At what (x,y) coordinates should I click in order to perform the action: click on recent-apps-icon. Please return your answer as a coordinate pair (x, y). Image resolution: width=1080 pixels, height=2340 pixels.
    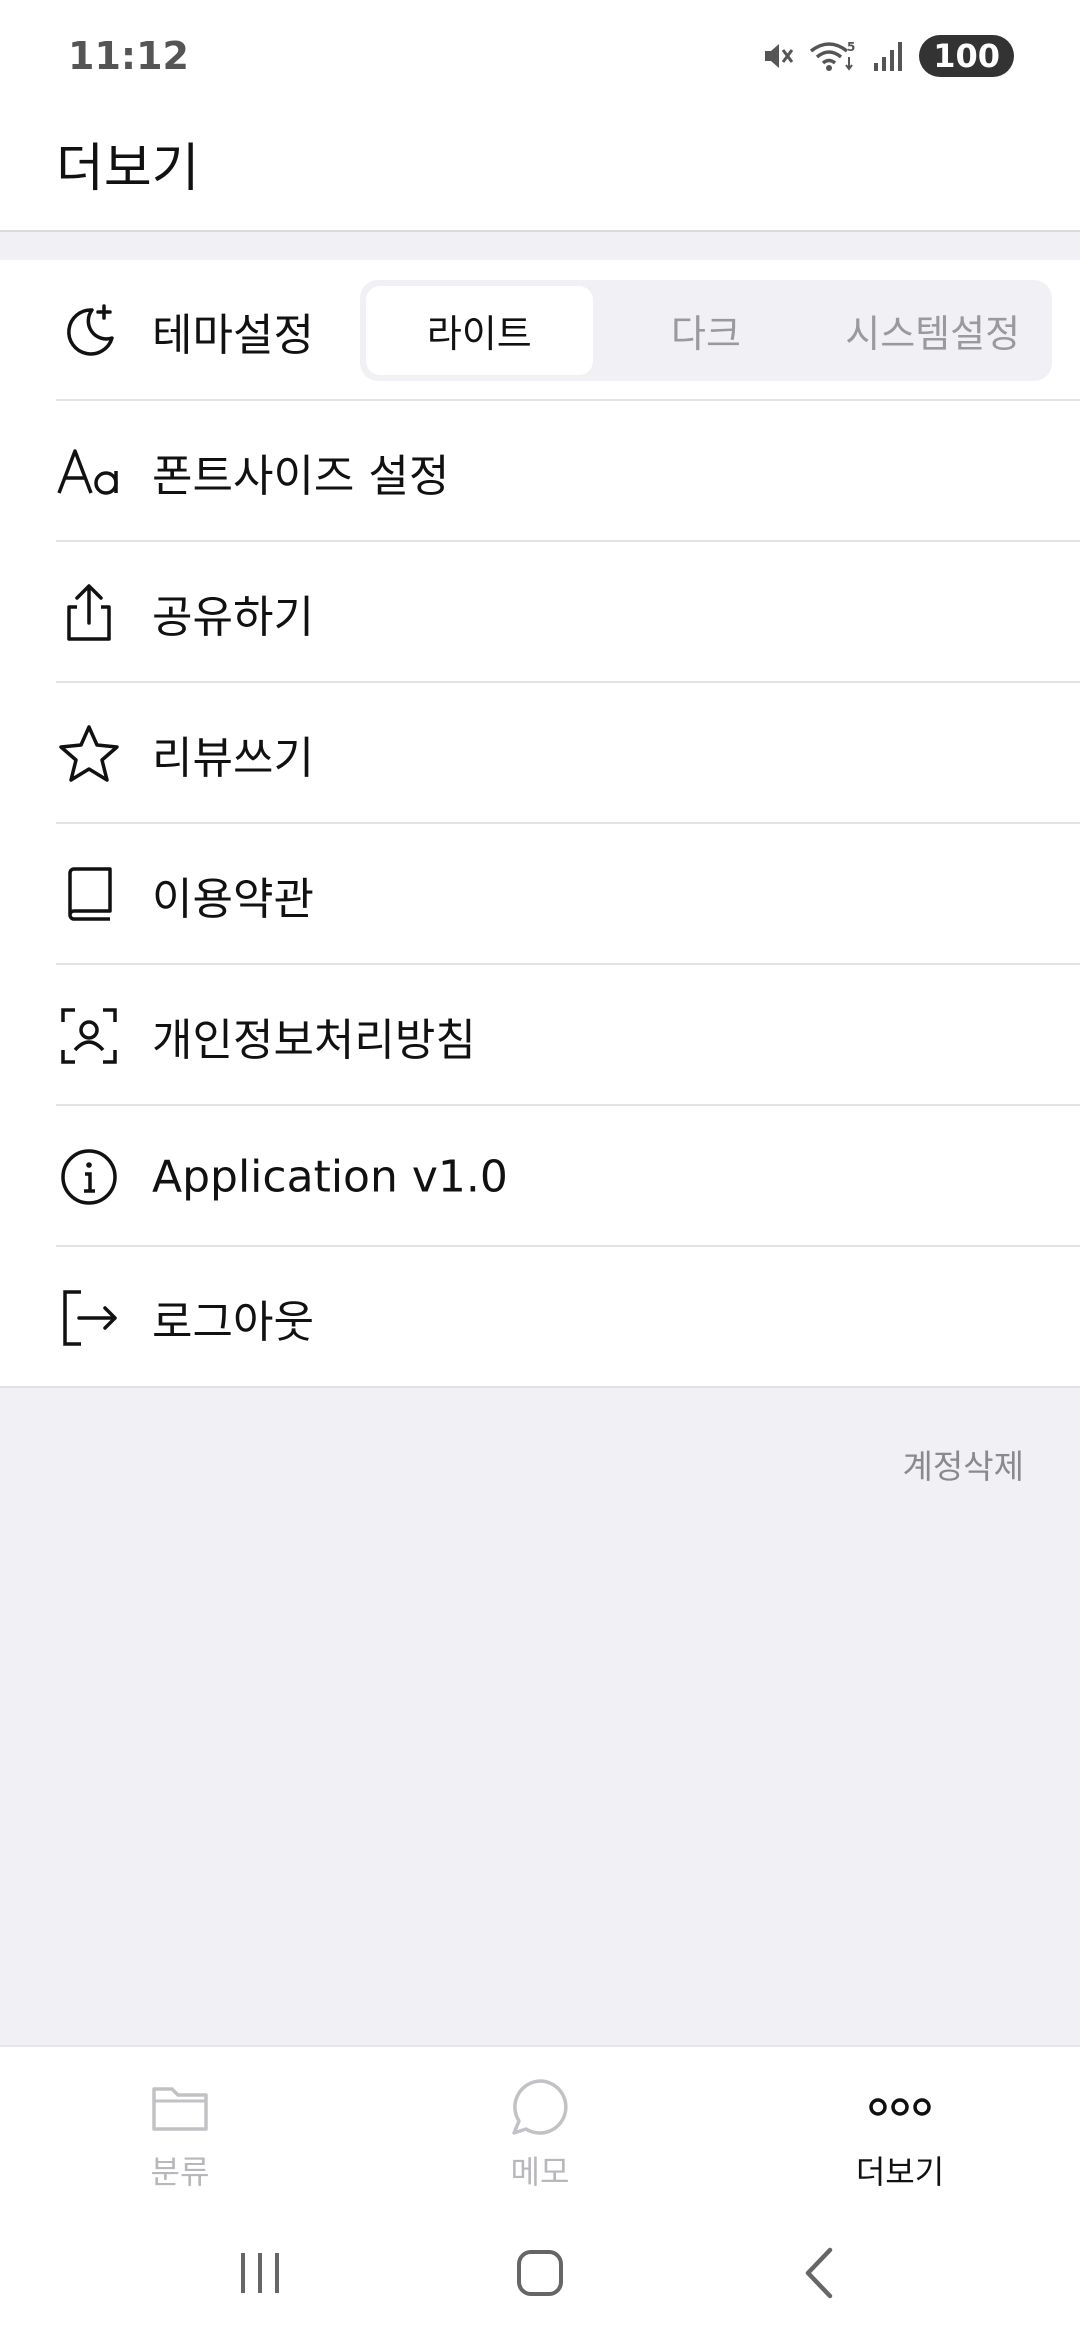
    Looking at the image, I should click on (260, 2273).